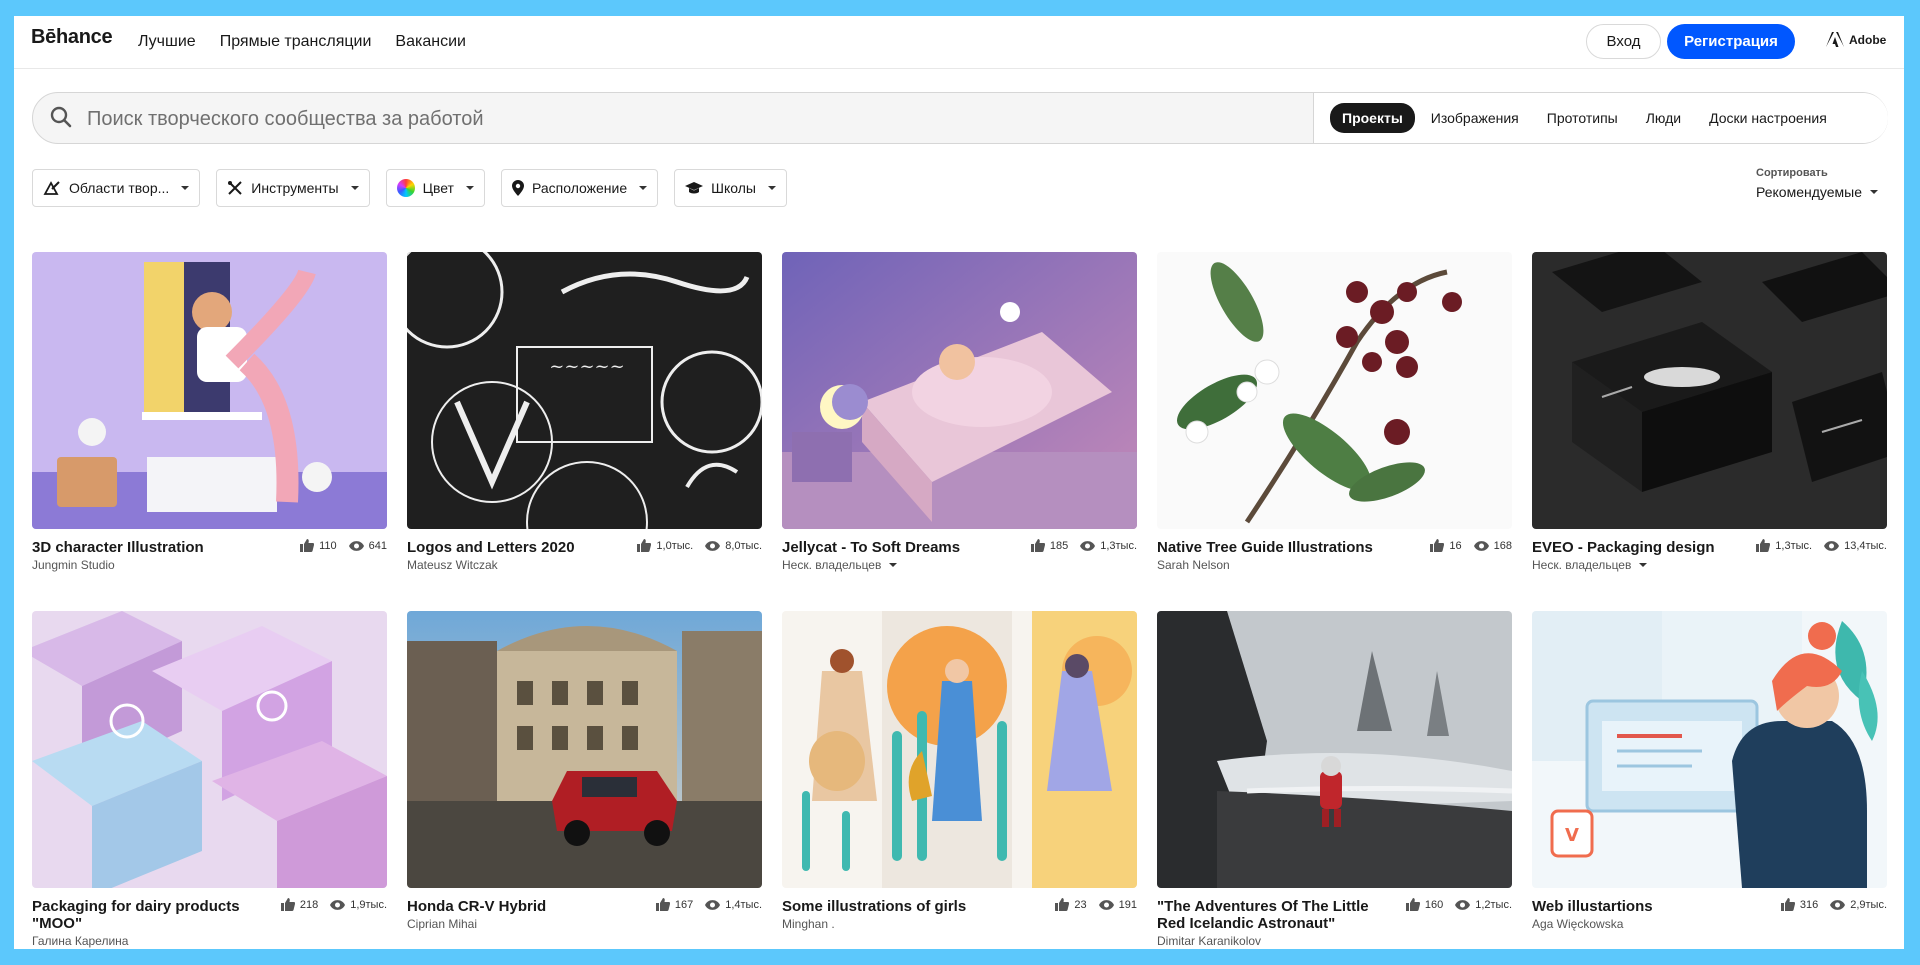 This screenshot has width=1920, height=965. What do you see at coordinates (897, 906) in the screenshot?
I see `project-title: Some illustrations of girls` at bounding box center [897, 906].